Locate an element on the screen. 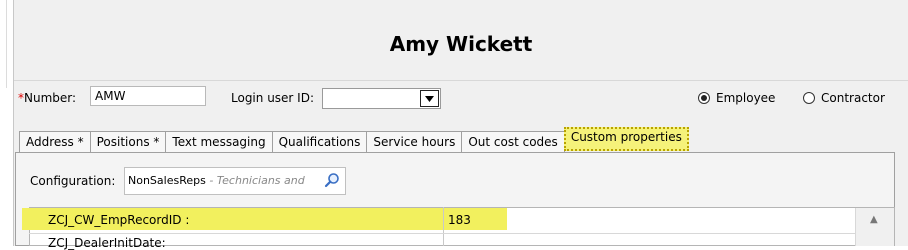 The width and height of the screenshot is (908, 250). property-name-cell: ZCJ_DealerInitDate: is located at coordinates (107, 243).